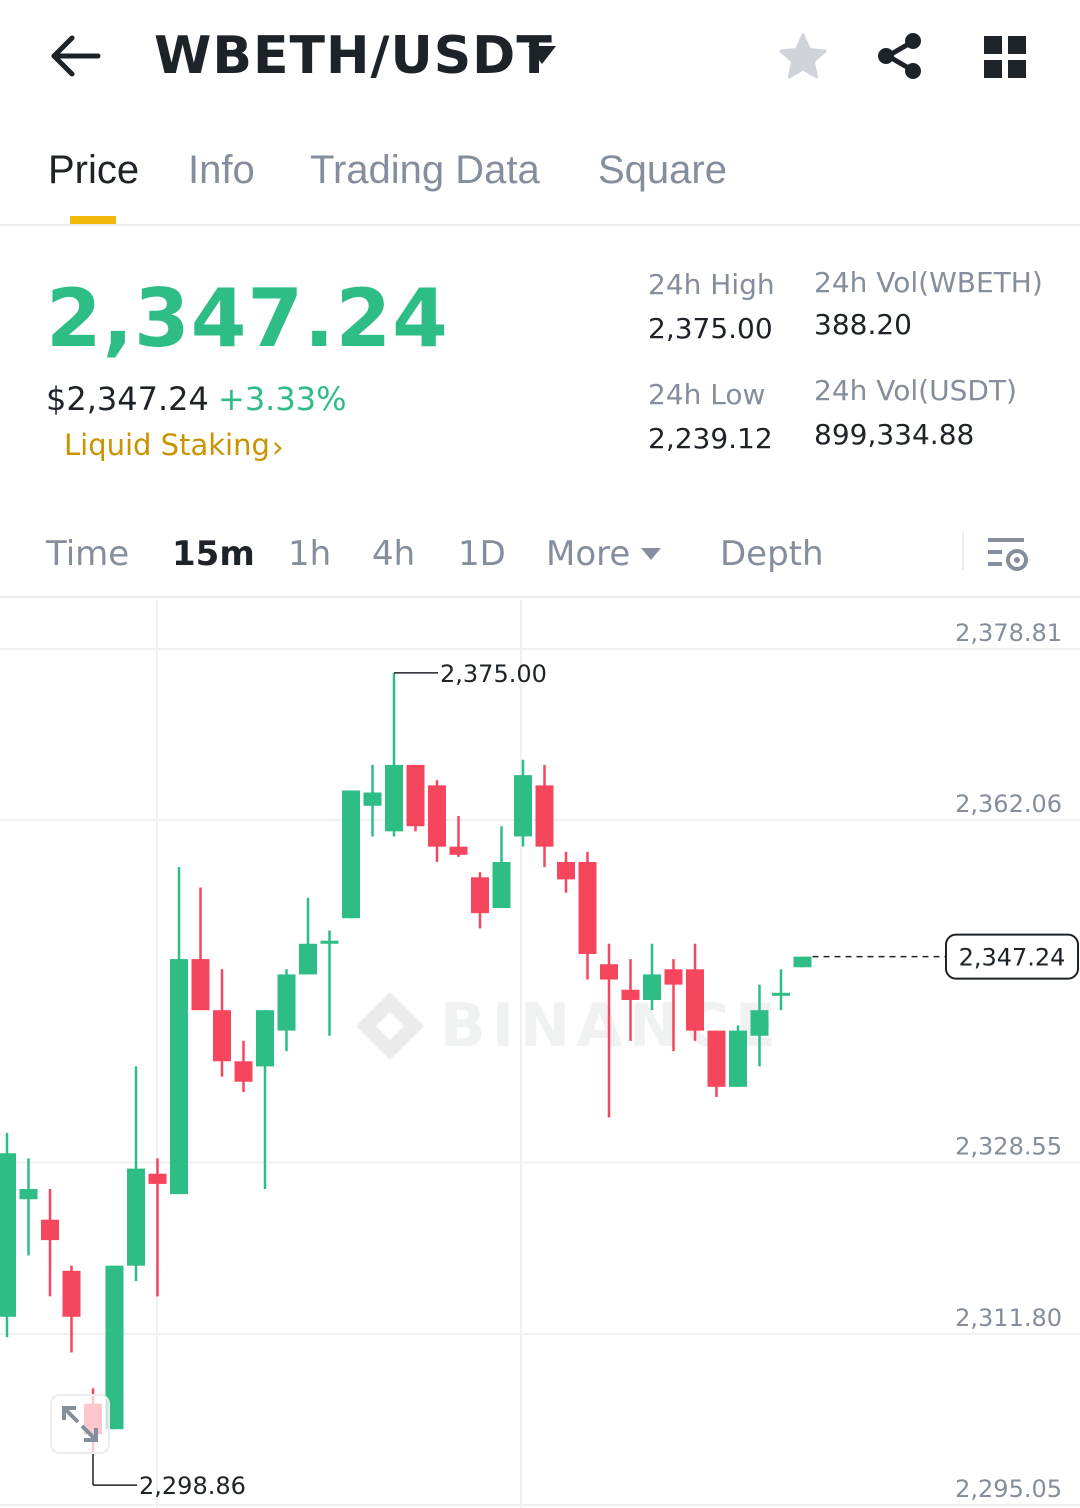  What do you see at coordinates (710, 438) in the screenshot?
I see `low-24h-value: 2,239.12` at bounding box center [710, 438].